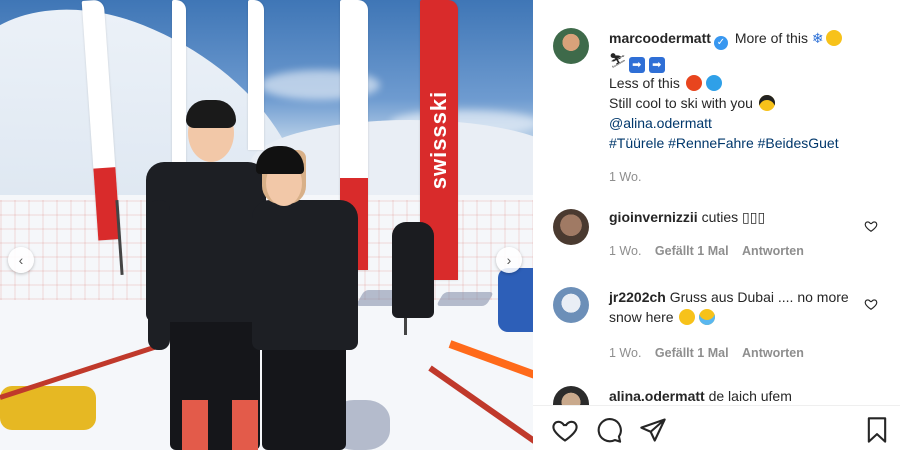 This screenshot has width=900, height=450. What do you see at coordinates (681, 103) in the screenshot?
I see `caption-line-4: Still cool to ski with you` at bounding box center [681, 103].